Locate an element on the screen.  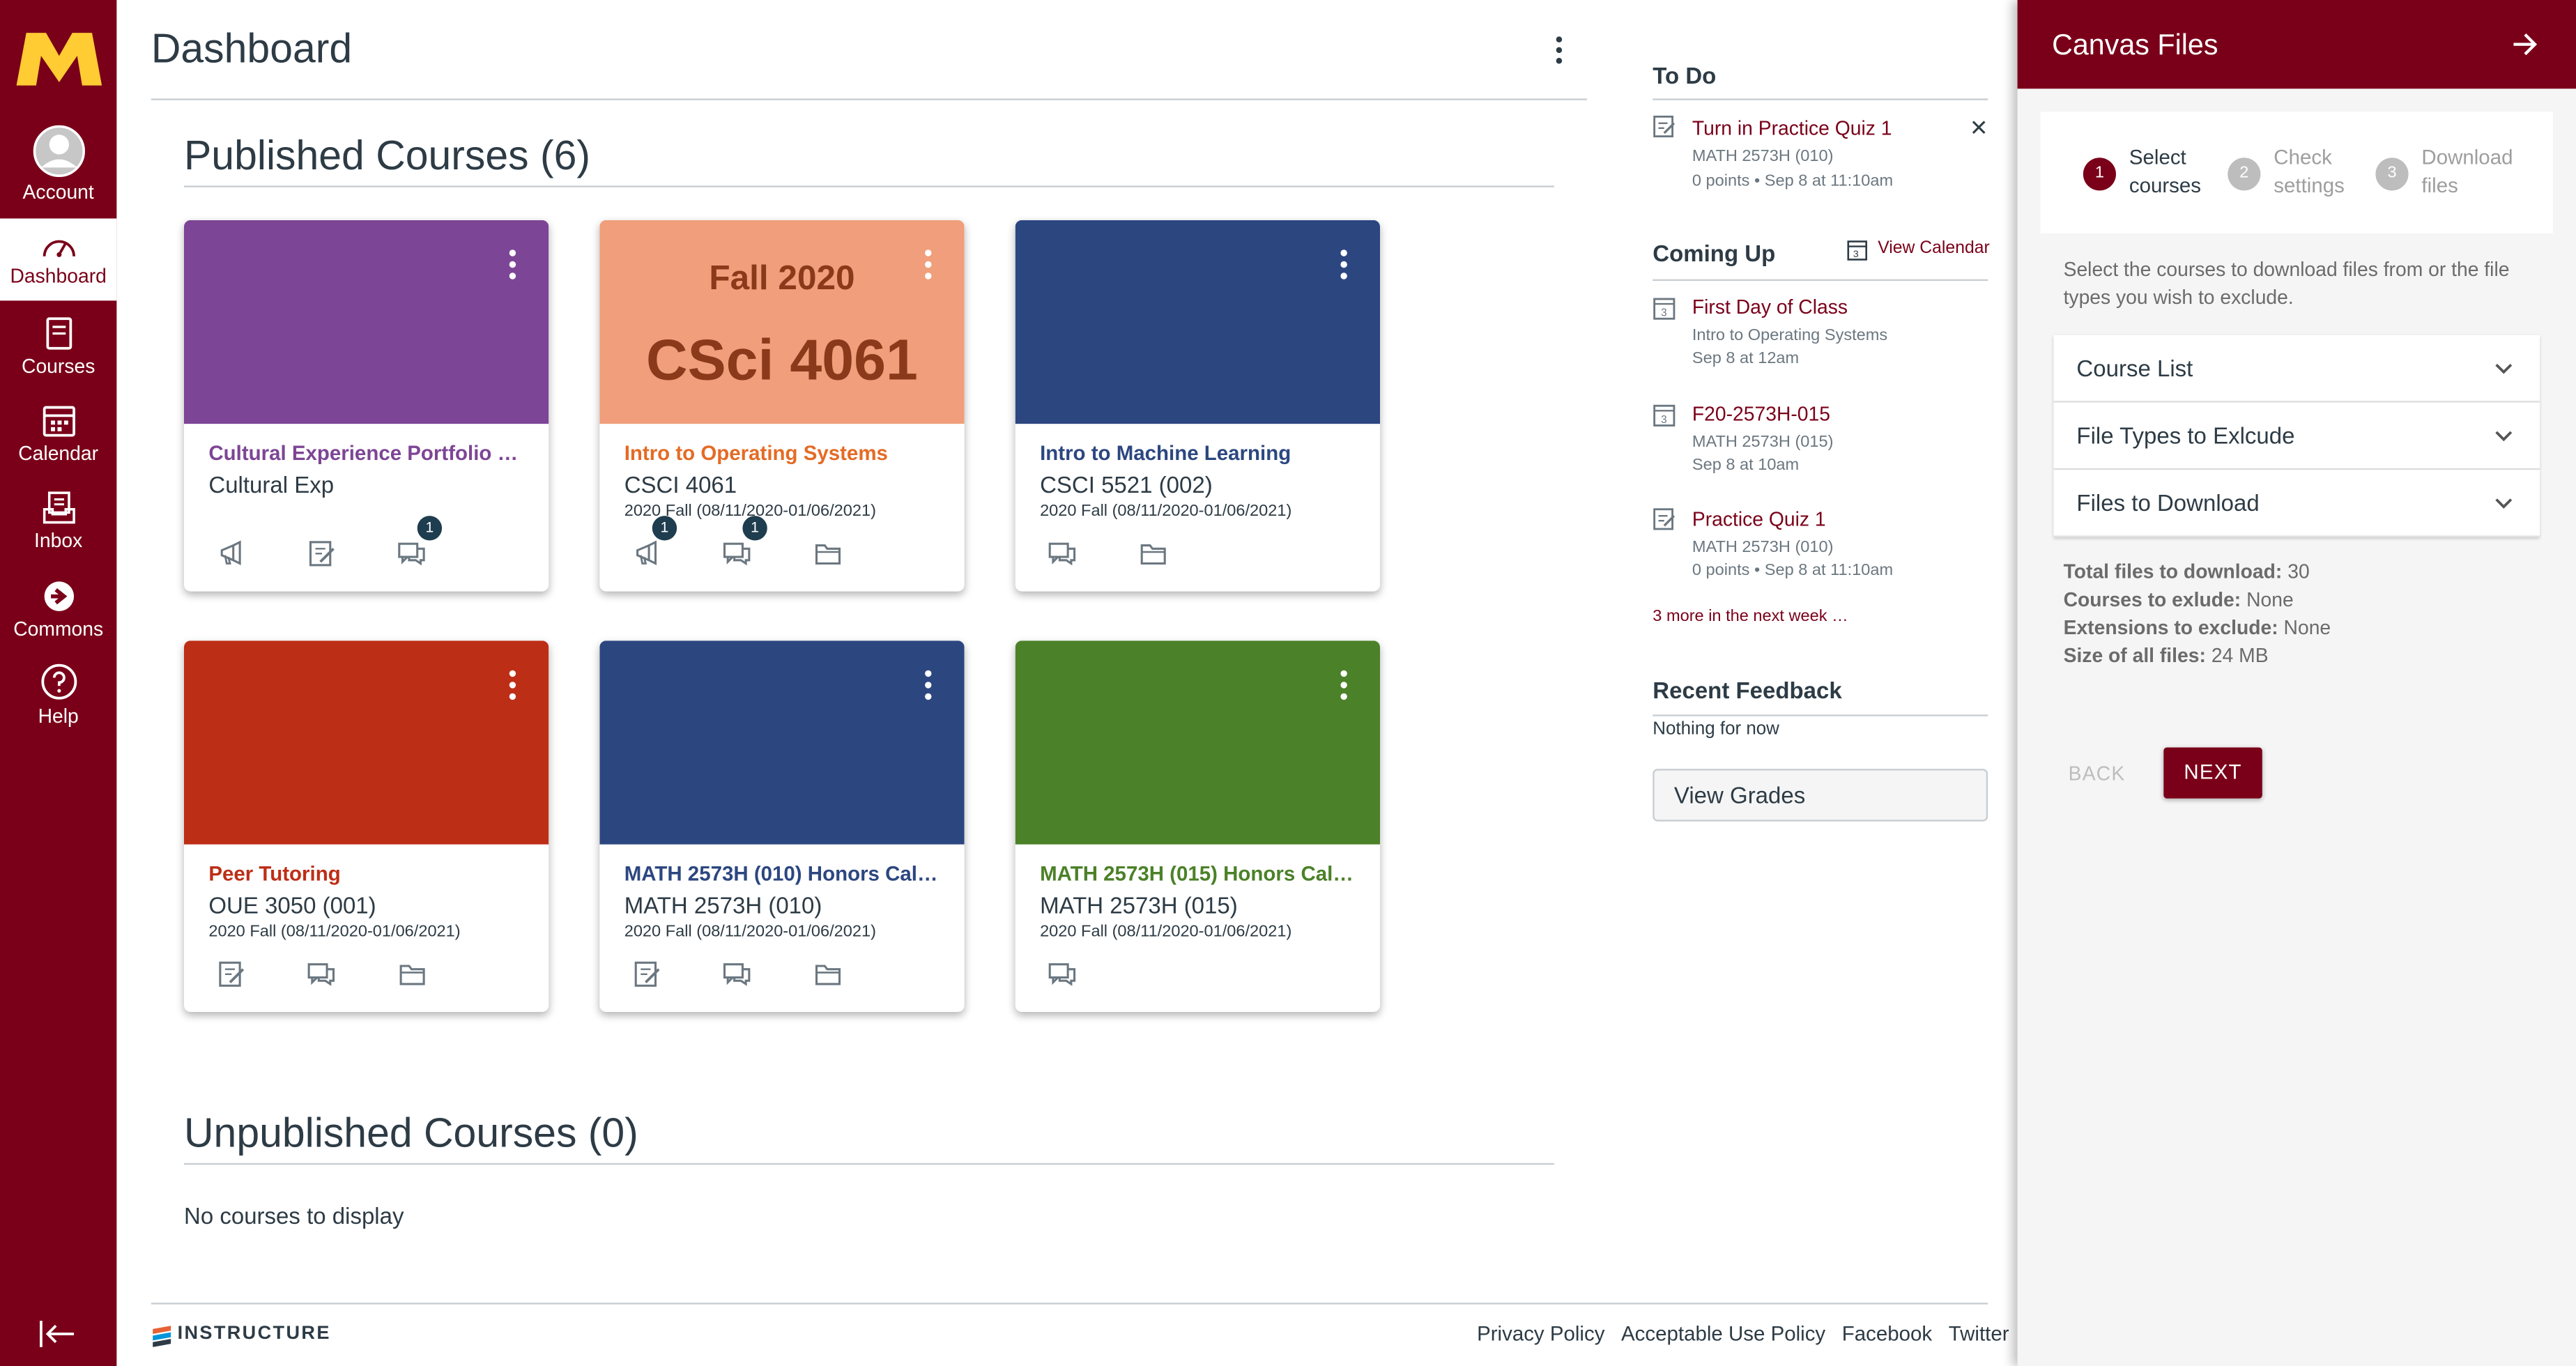
no-feedback-text: Nothing for now is located at coordinates (1716, 729).